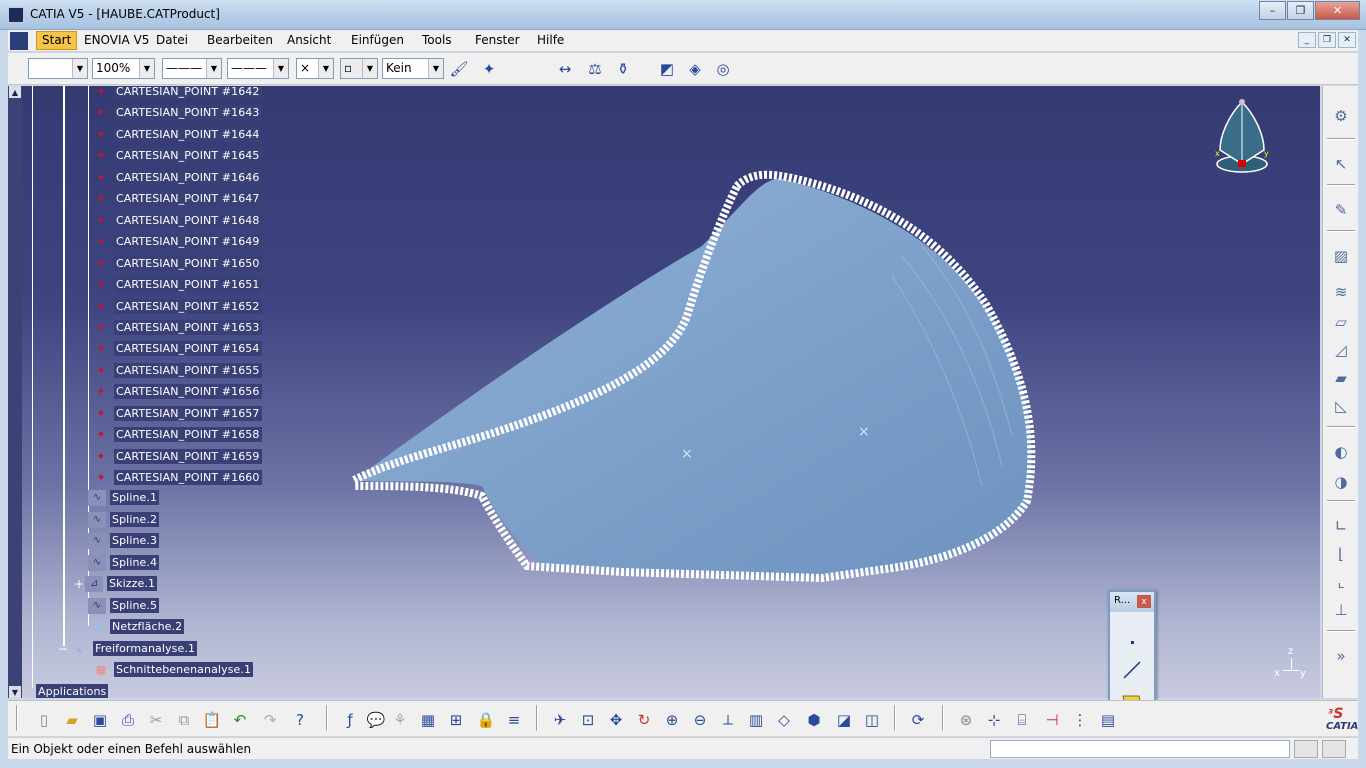 The image size is (1366, 768). What do you see at coordinates (428, 720) in the screenshot?
I see `table-icon: ▦` at bounding box center [428, 720].